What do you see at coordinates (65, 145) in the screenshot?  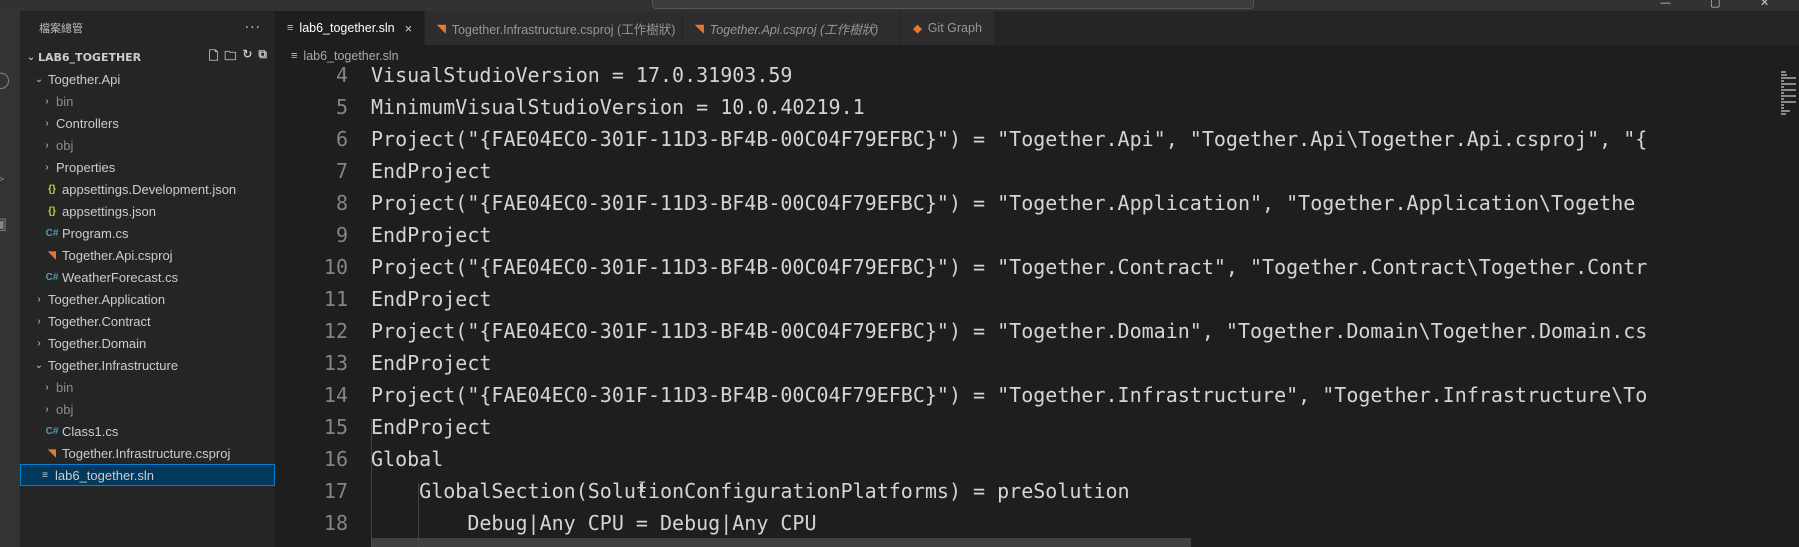 I see `tree-item-label: obj` at bounding box center [65, 145].